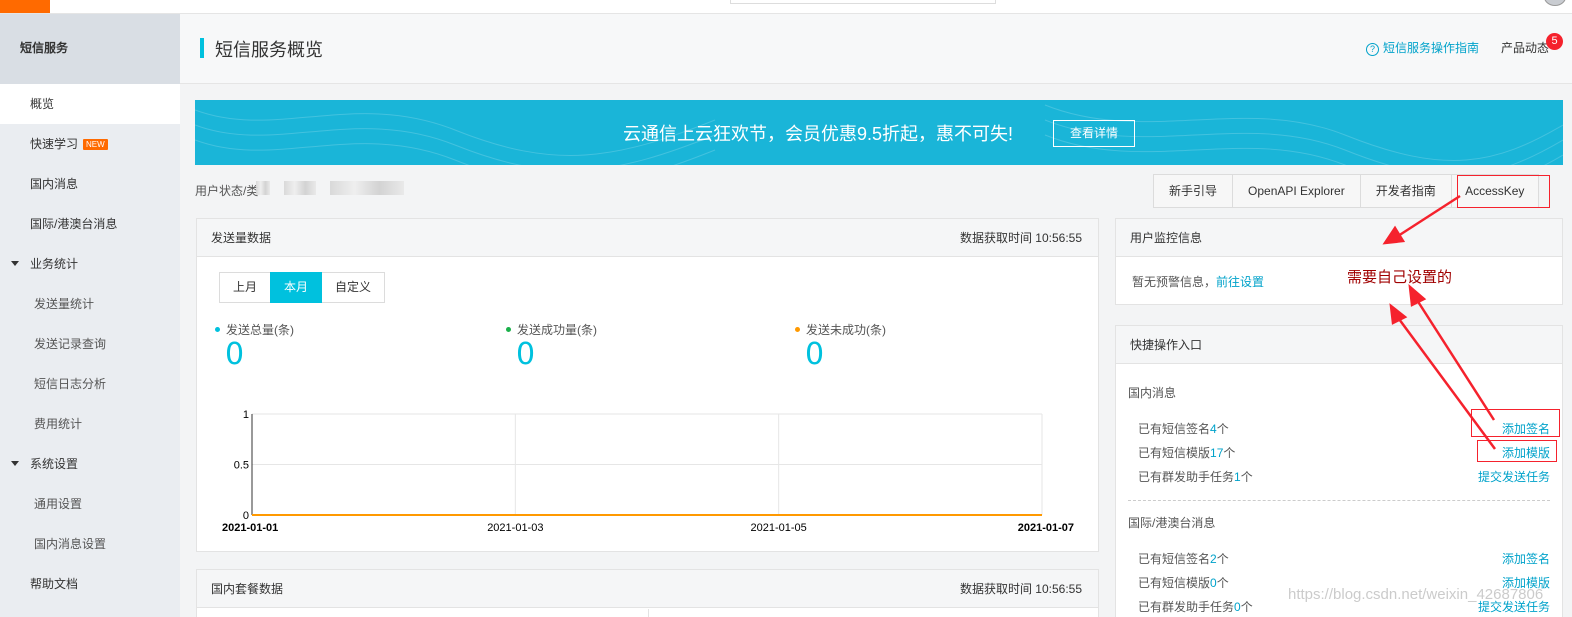  I want to click on top-bar, so click(786, 7).